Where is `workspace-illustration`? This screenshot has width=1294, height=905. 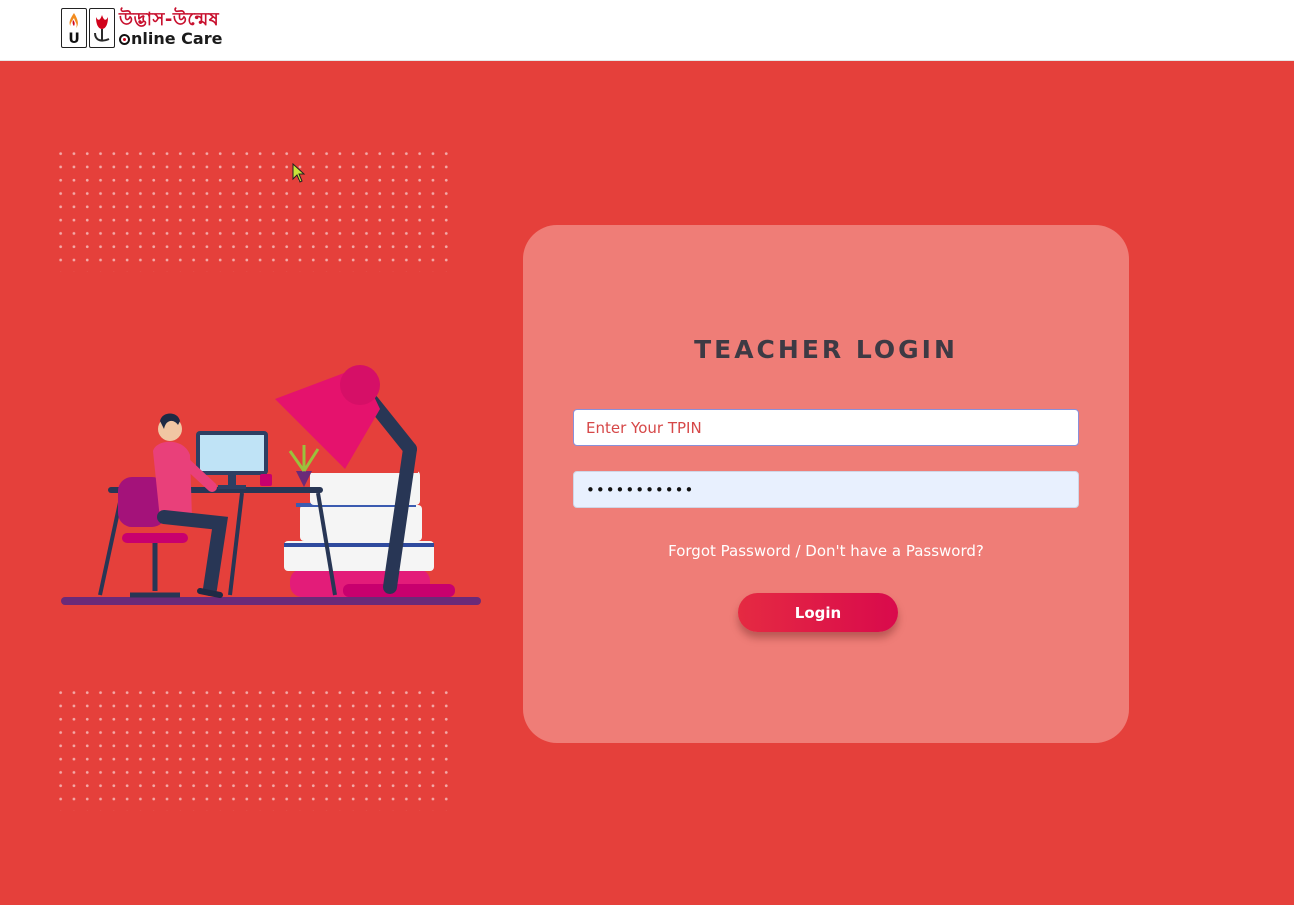
workspace-illustration is located at coordinates (271, 485).